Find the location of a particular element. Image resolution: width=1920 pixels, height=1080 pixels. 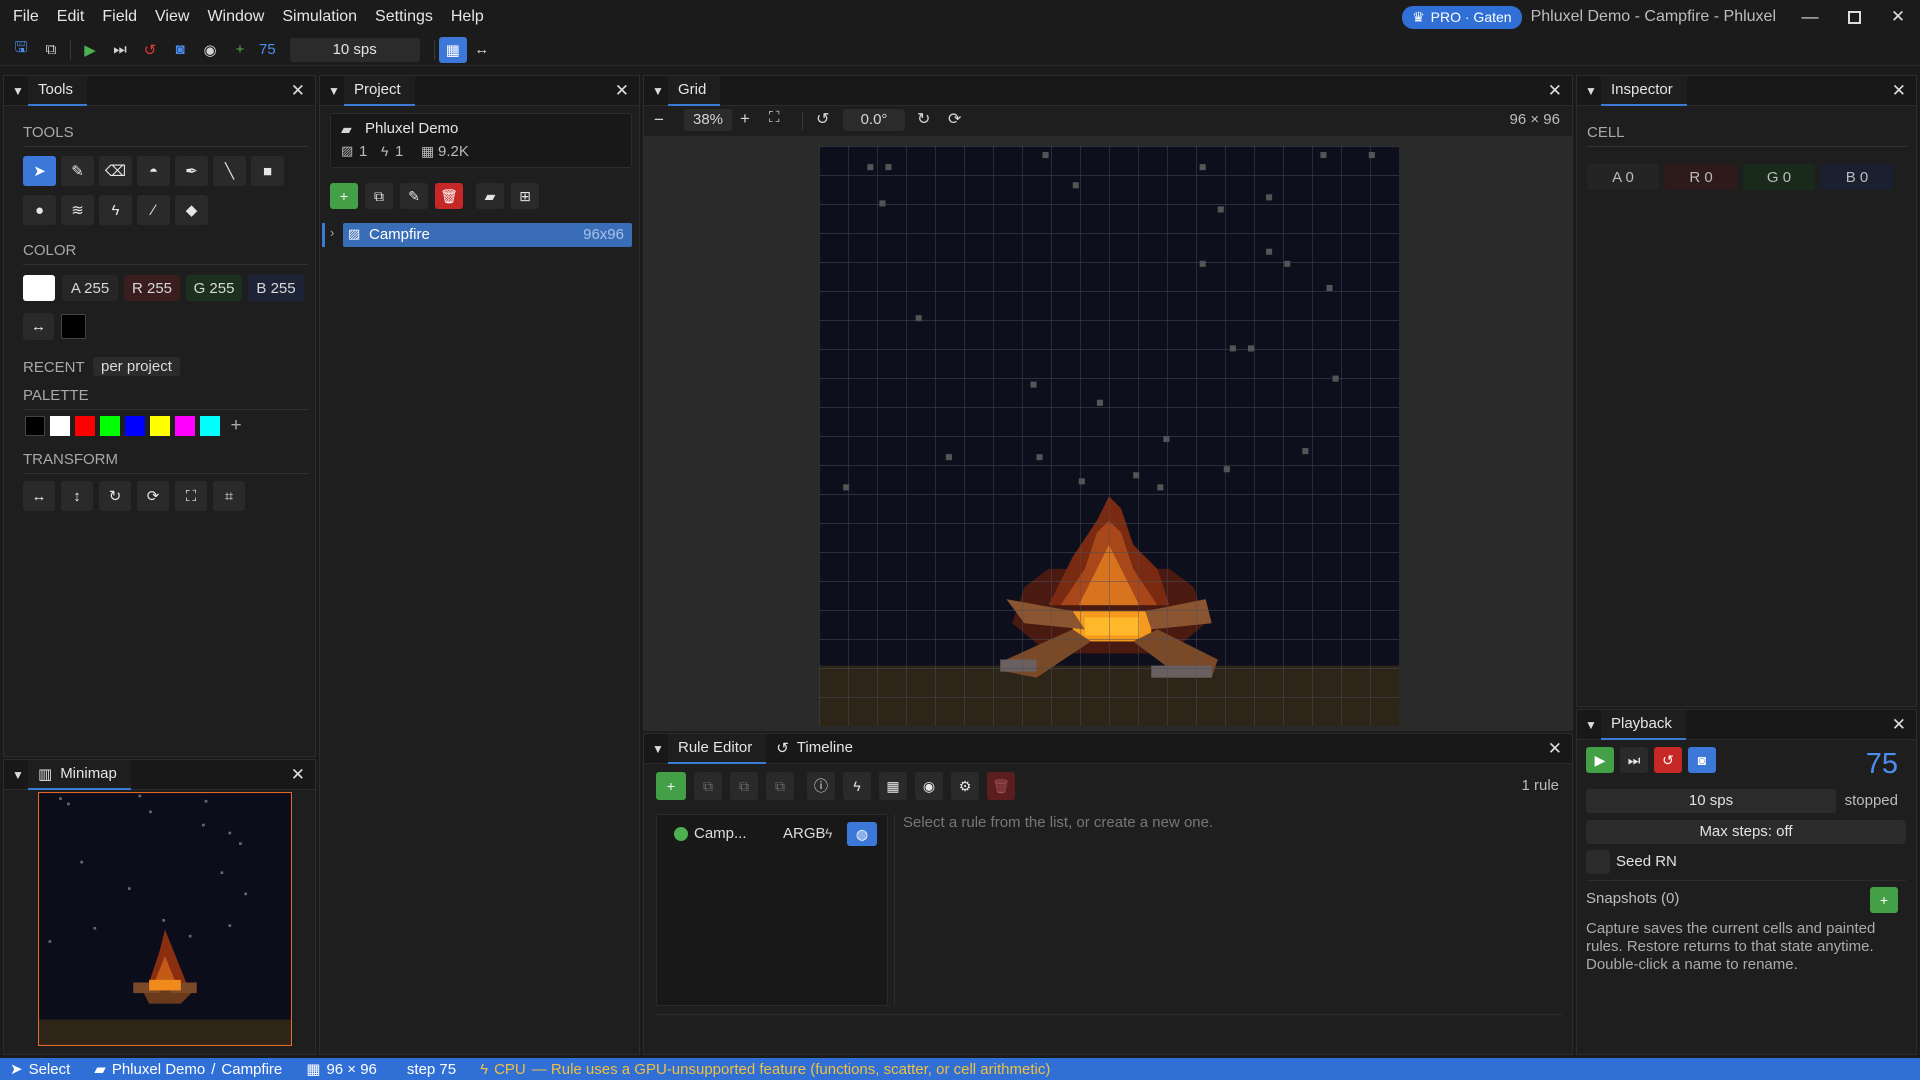

copy-rule-button: ⧉ is located at coordinates (744, 786).